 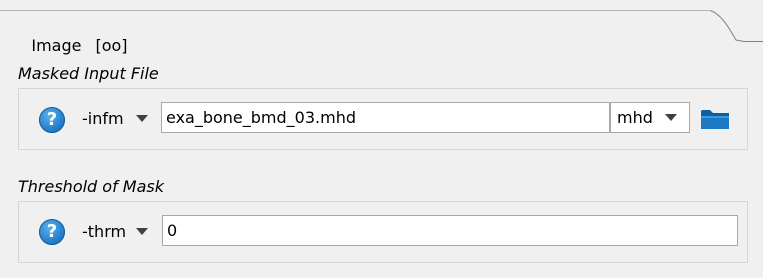 I want to click on format-select: mhd, so click(x=650, y=117).